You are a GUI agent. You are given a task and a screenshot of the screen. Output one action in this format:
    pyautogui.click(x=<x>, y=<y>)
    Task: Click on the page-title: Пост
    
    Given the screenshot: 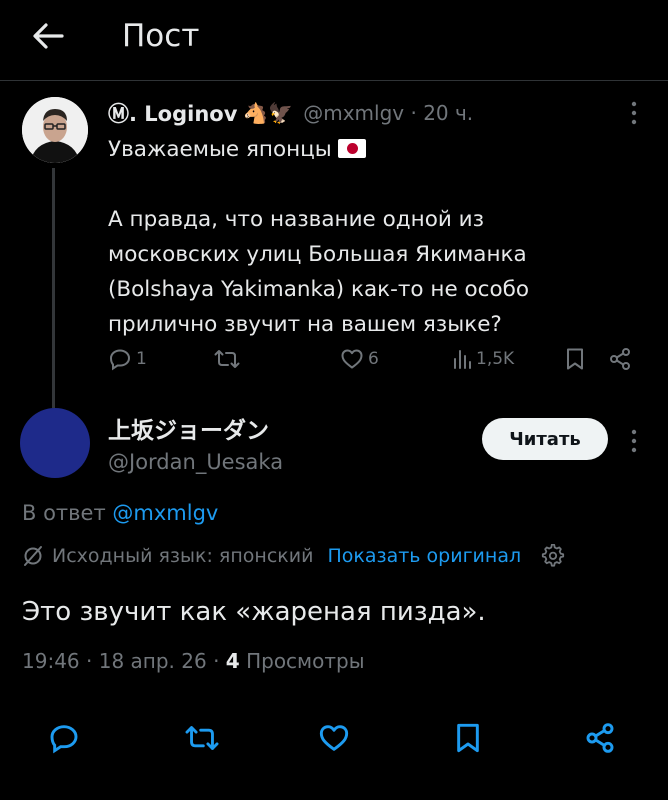 What is the action you would take?
    pyautogui.click(x=161, y=36)
    